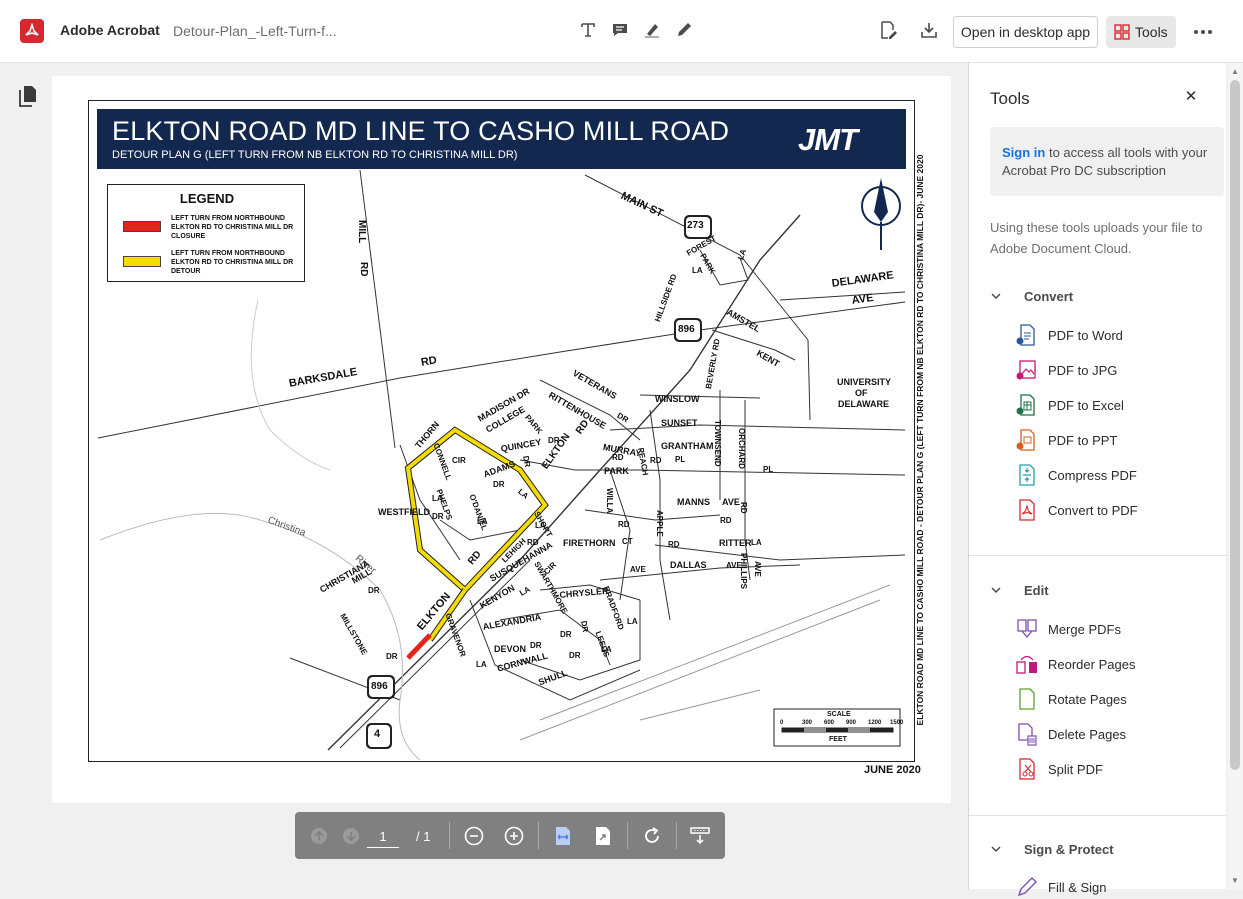  Describe the element at coordinates (421, 131) in the screenshot. I see `map-title: ELKTON ROAD MD LINE TO CASHO MILL ROAD` at that location.